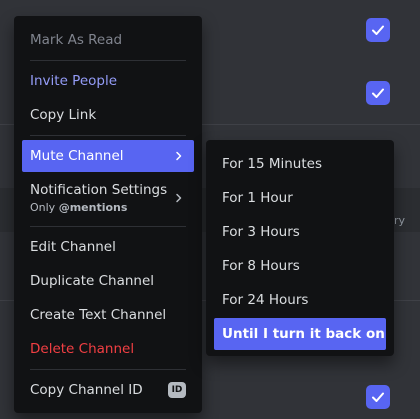  Describe the element at coordinates (74, 81) in the screenshot. I see `menu-item-label: Invite People` at that location.